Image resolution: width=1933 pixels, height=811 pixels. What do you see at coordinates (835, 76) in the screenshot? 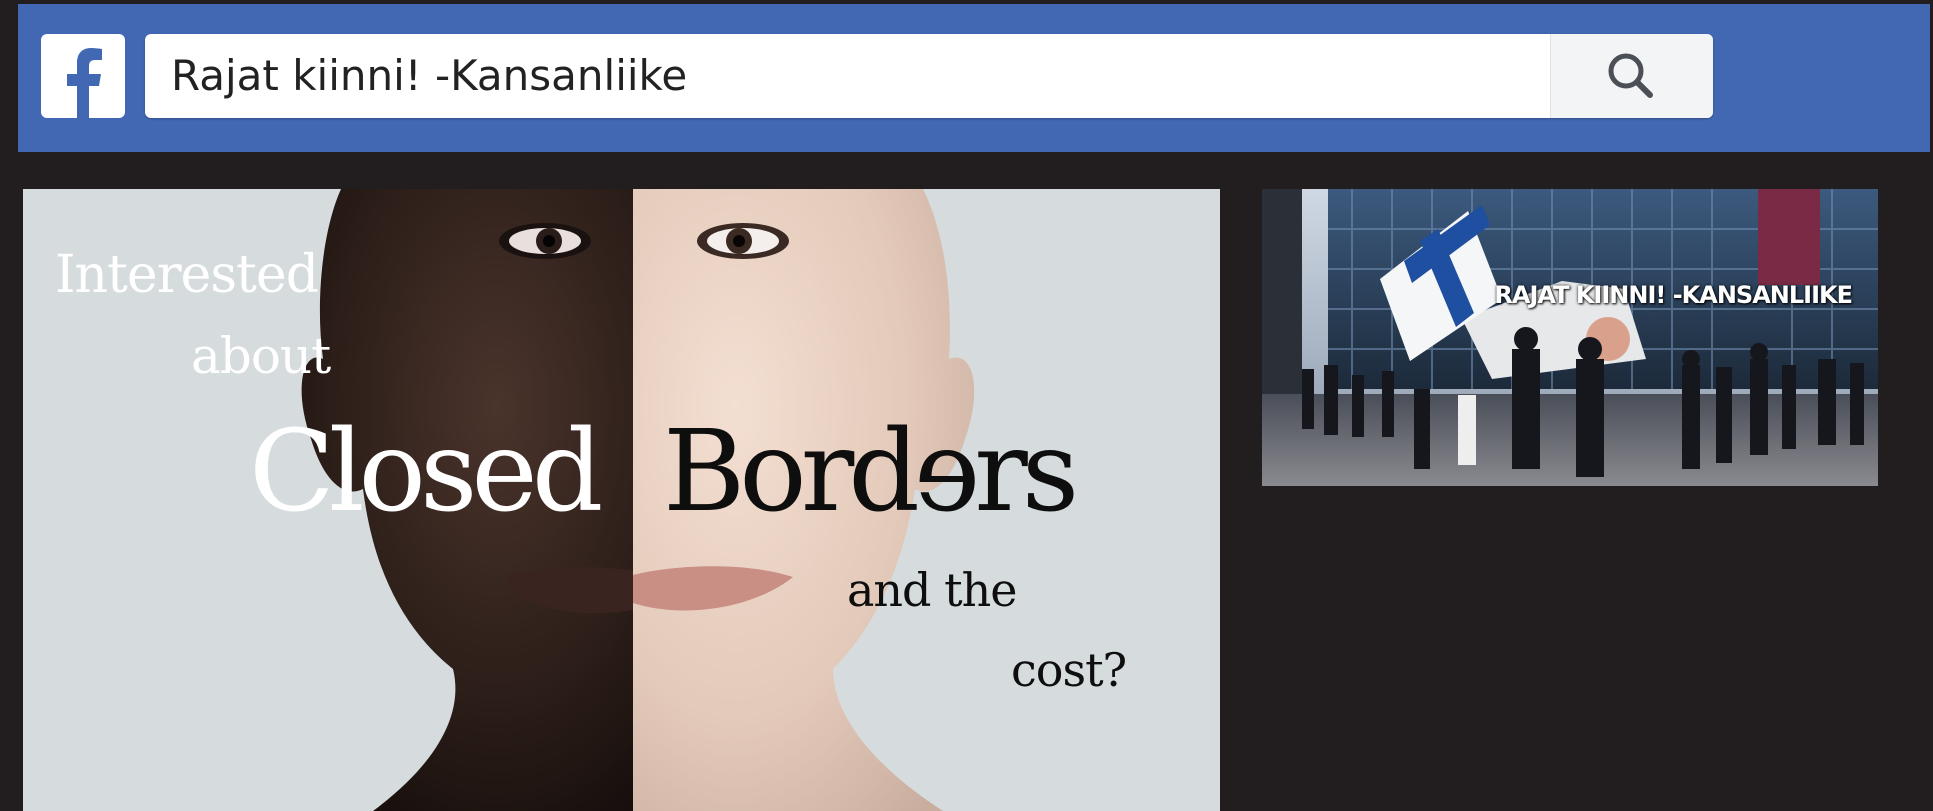
I see `search-input` at bounding box center [835, 76].